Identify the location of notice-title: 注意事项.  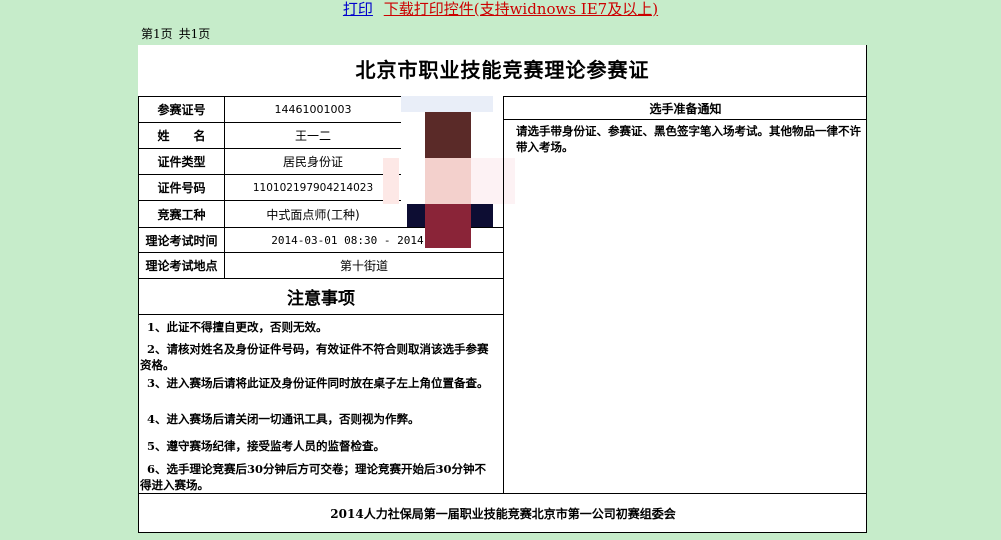
(320, 296).